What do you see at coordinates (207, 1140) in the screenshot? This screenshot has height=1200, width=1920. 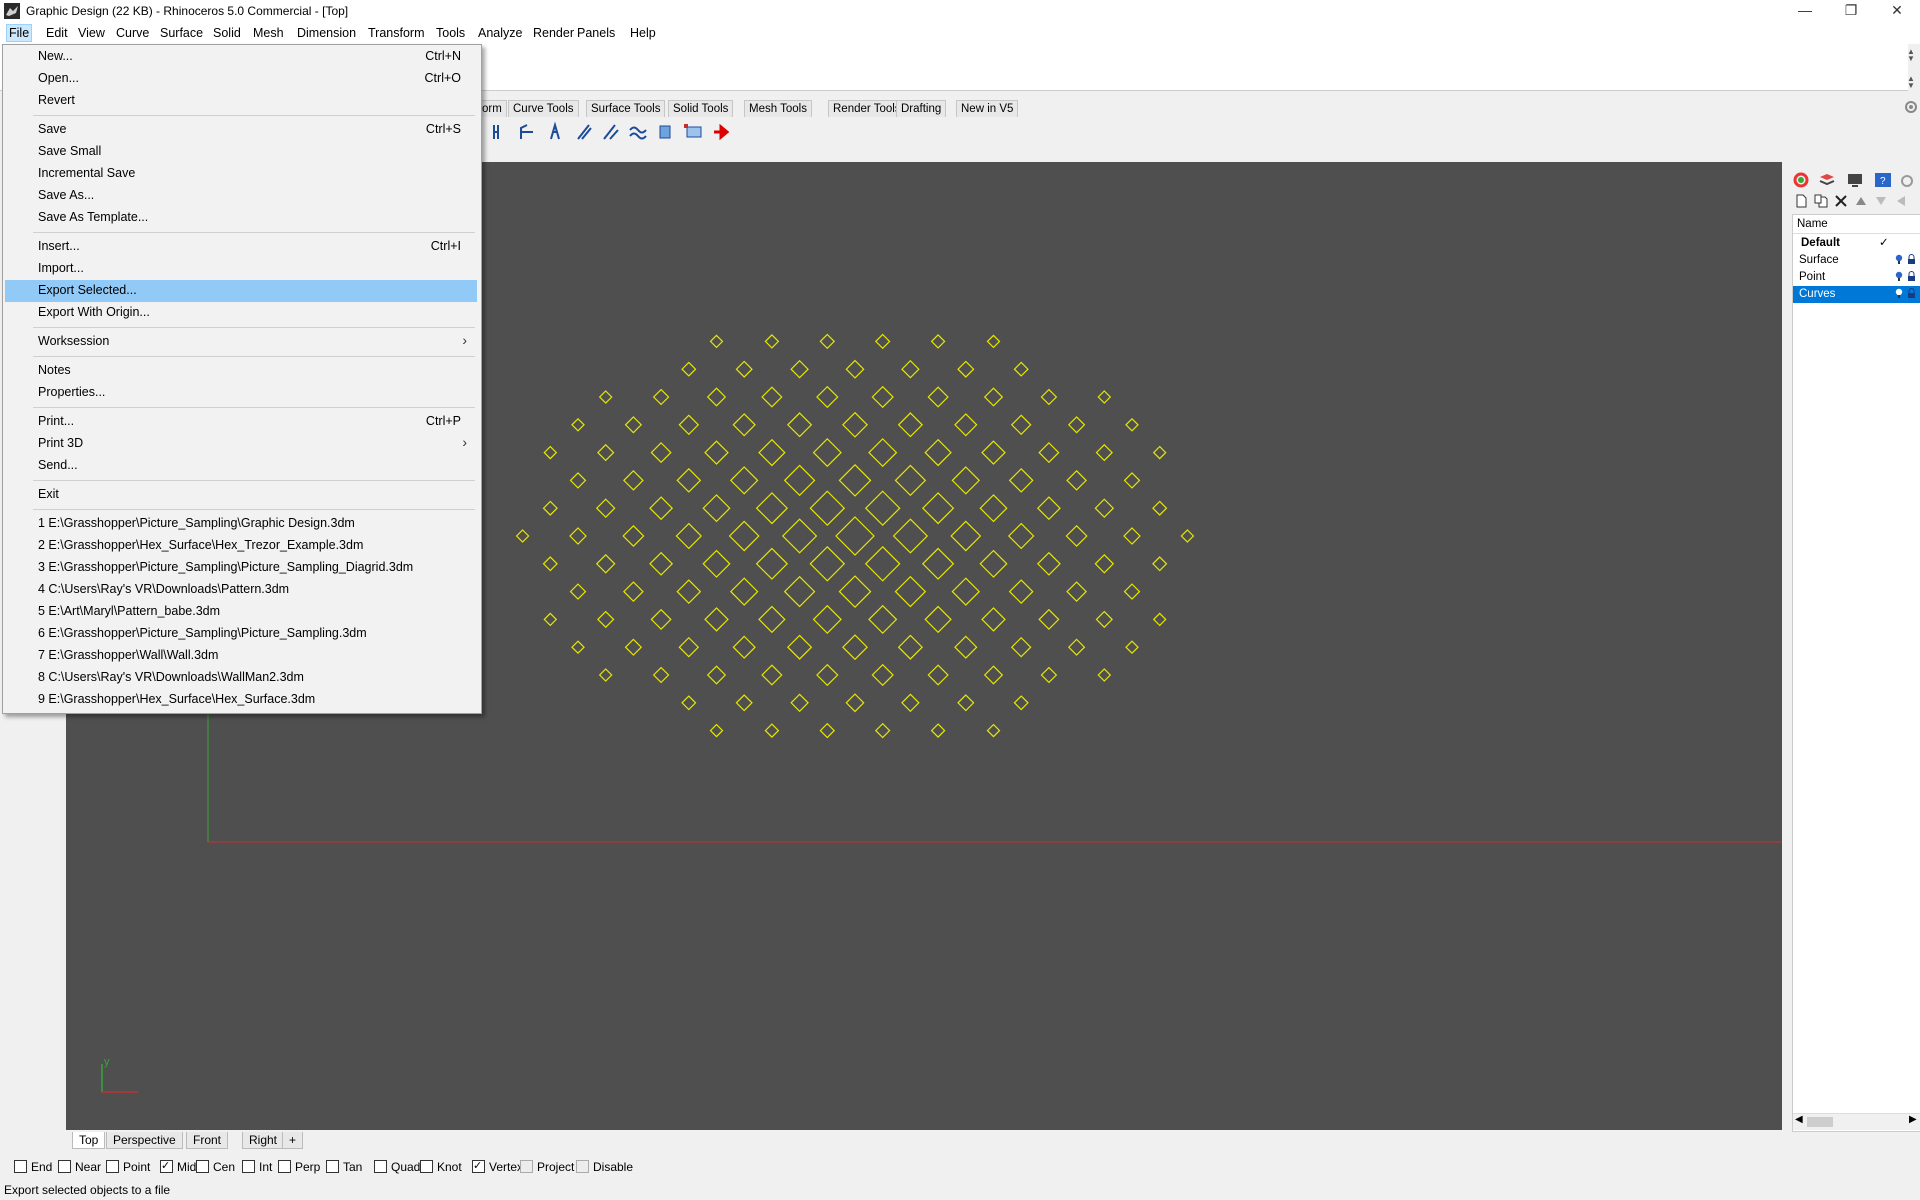 I see `view-tab-front: Front` at bounding box center [207, 1140].